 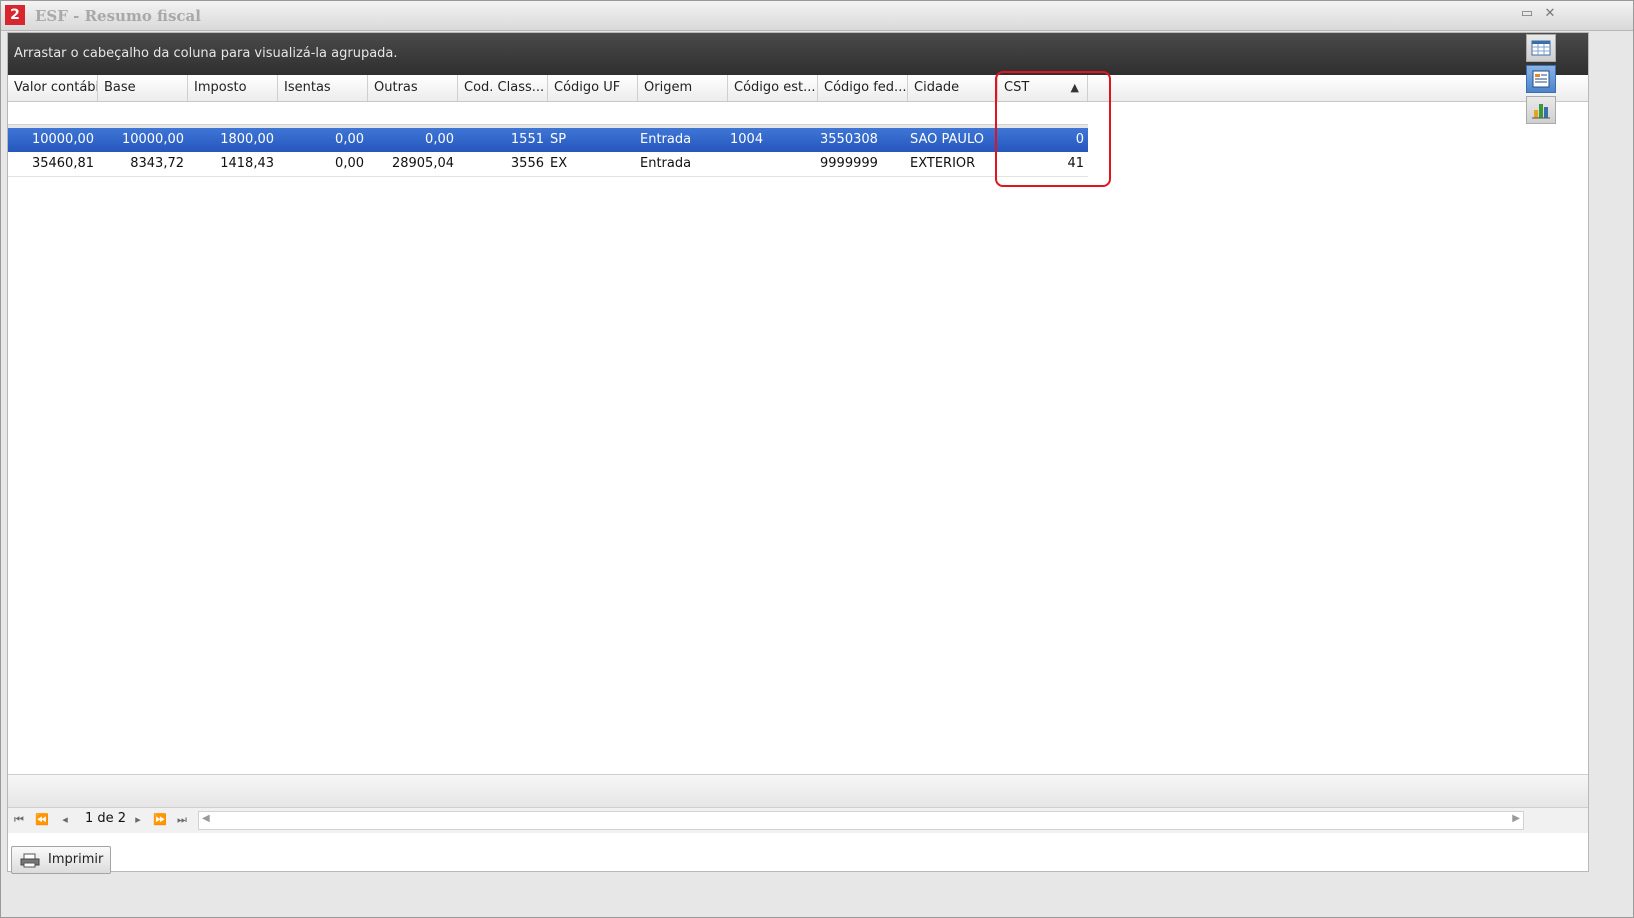 What do you see at coordinates (593, 88) in the screenshot?
I see `column-header-codigo-uf: Código UF` at bounding box center [593, 88].